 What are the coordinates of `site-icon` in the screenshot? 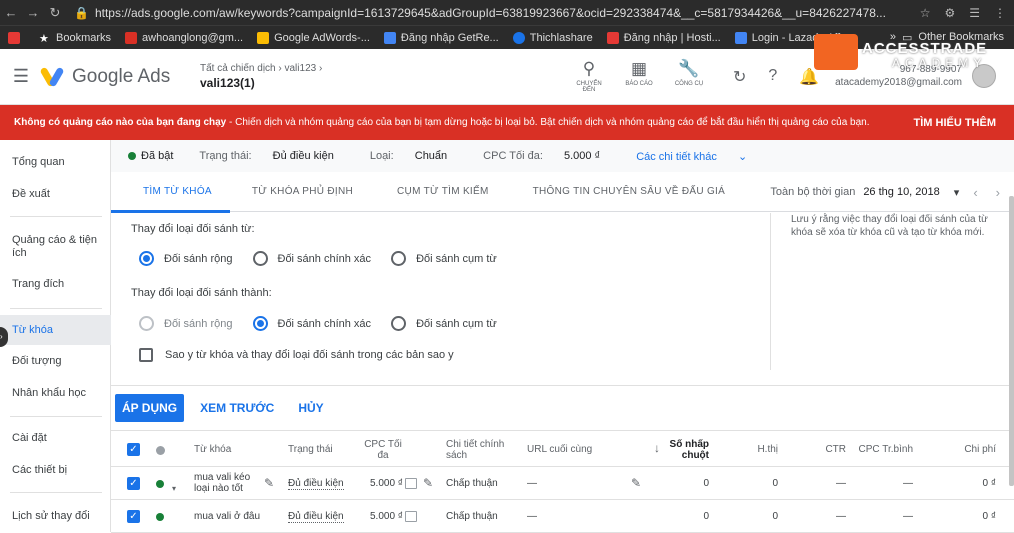 It's located at (518, 37).